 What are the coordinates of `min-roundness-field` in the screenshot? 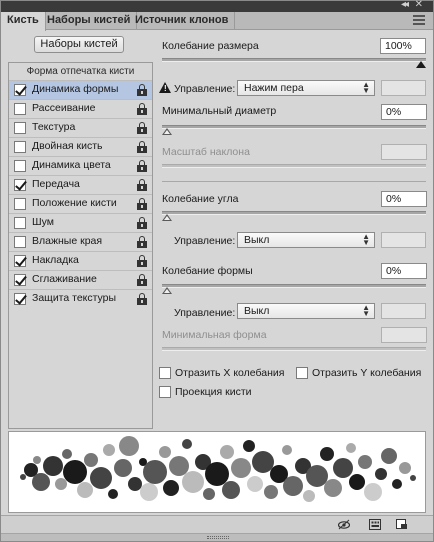 It's located at (404, 335).